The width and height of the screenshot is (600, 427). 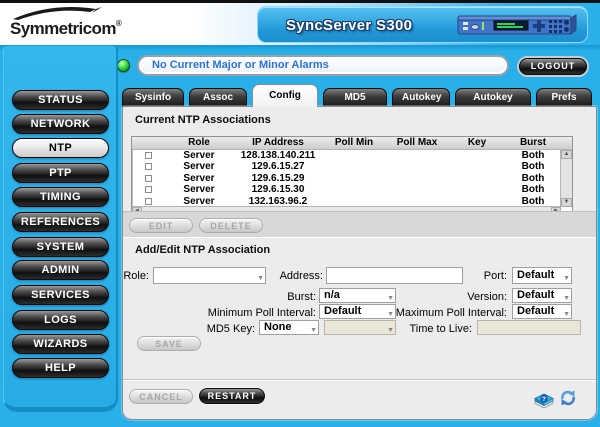 What do you see at coordinates (60, 100) in the screenshot?
I see `sidebar-item-status: STATUS` at bounding box center [60, 100].